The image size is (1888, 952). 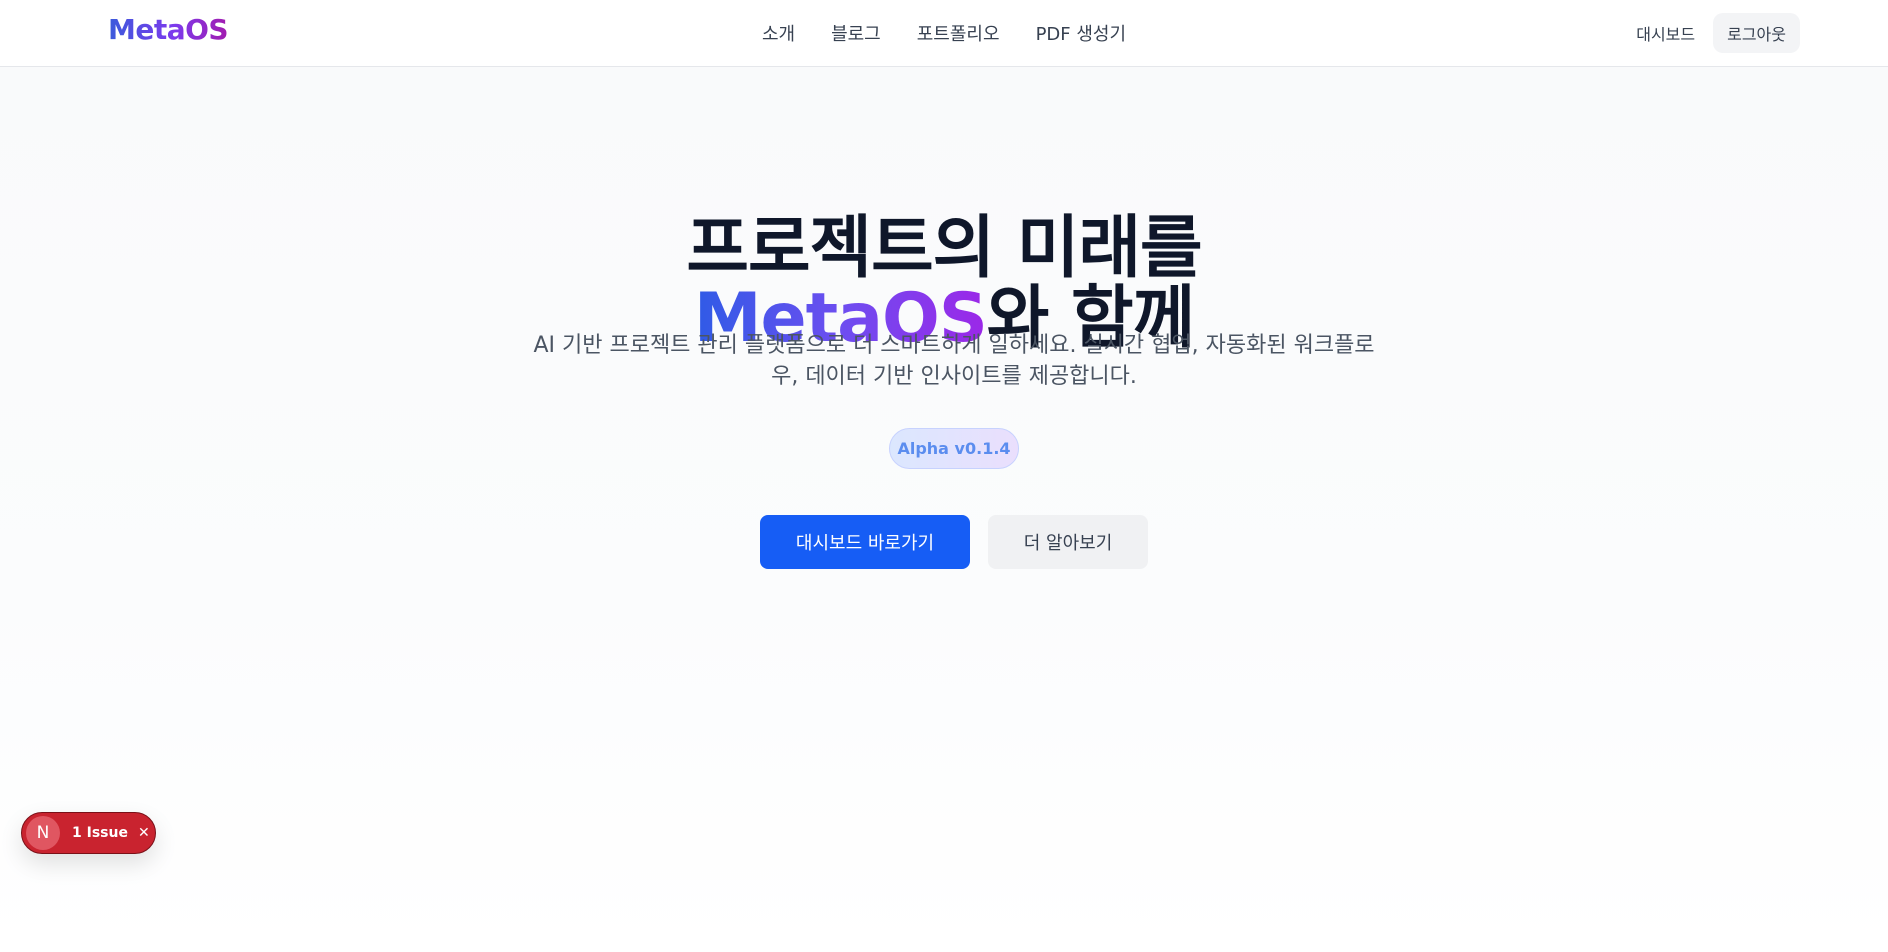 What do you see at coordinates (778, 33) in the screenshot?
I see `nav-link-intro: 소개` at bounding box center [778, 33].